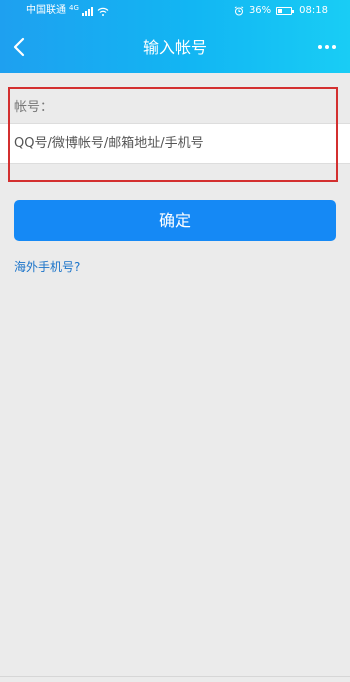 This screenshot has height=682, width=350. Describe the element at coordinates (74, 8) in the screenshot. I see `network-indicator: 4G` at that location.